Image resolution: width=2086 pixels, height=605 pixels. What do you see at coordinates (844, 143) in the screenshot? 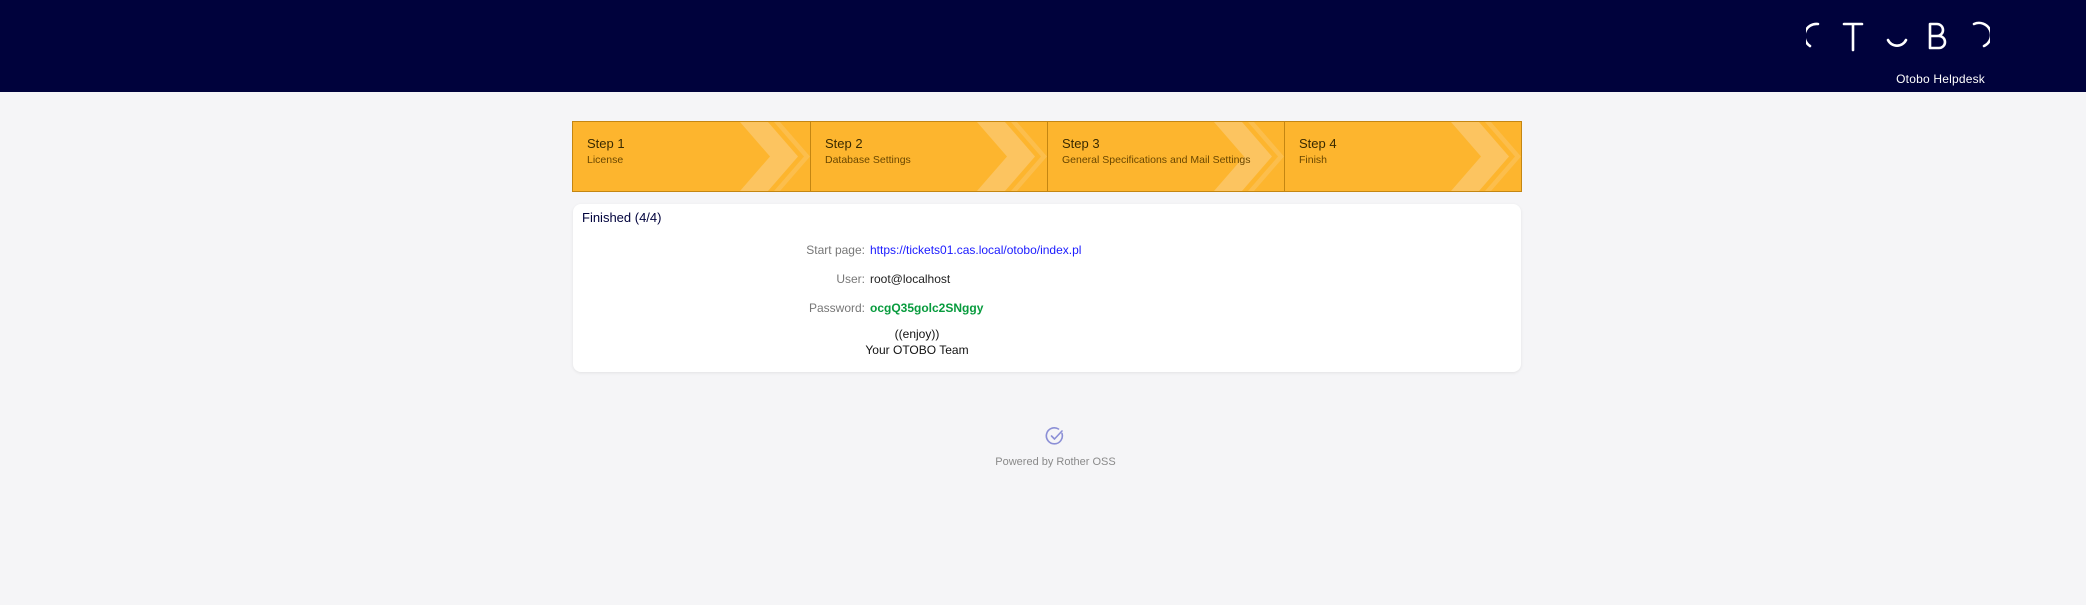
I see `step-title: Step 2` at bounding box center [844, 143].